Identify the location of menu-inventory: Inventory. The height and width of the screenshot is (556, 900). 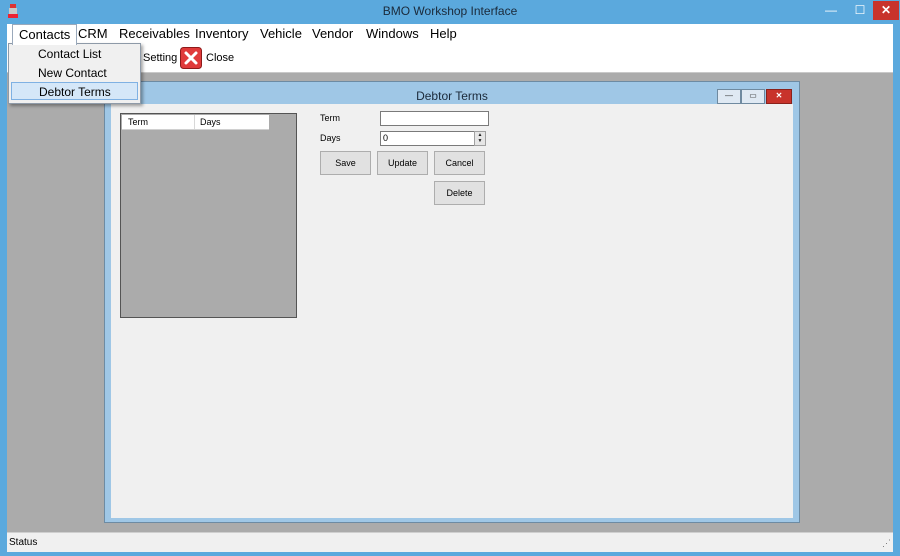
(221, 34).